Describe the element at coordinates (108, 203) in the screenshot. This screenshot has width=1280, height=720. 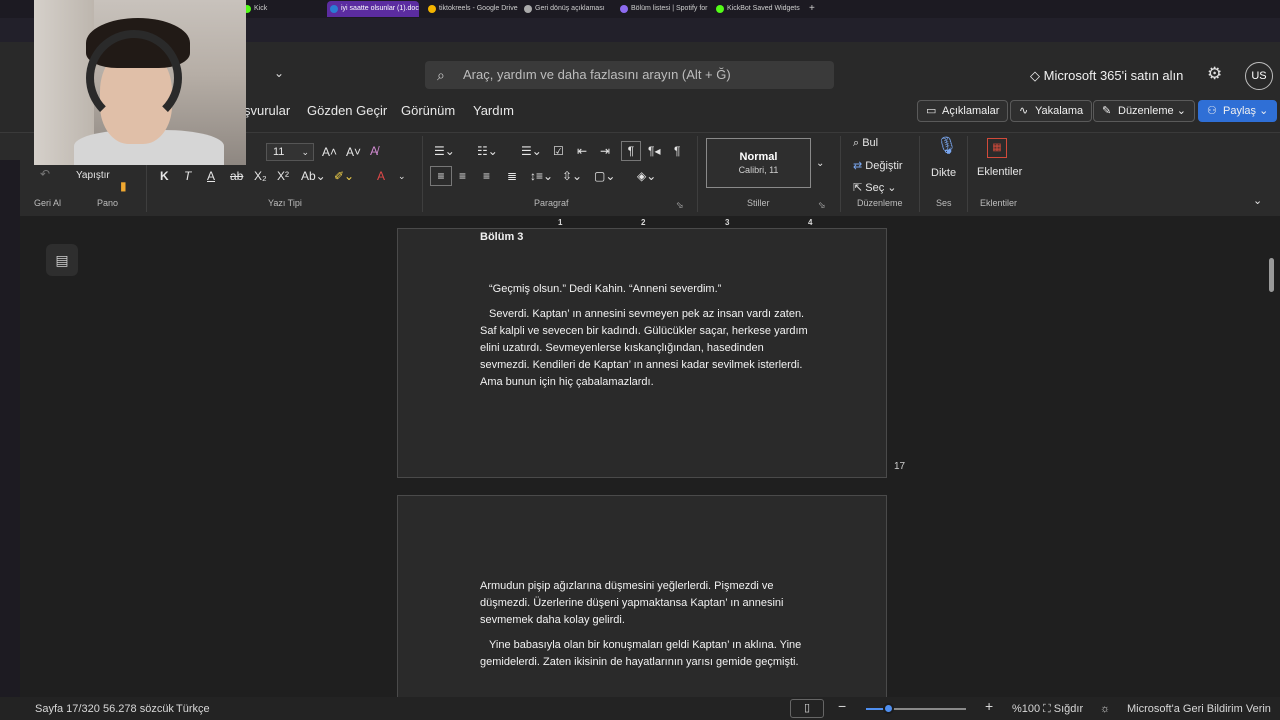
I see `clipboard-group-label: Pano` at that location.